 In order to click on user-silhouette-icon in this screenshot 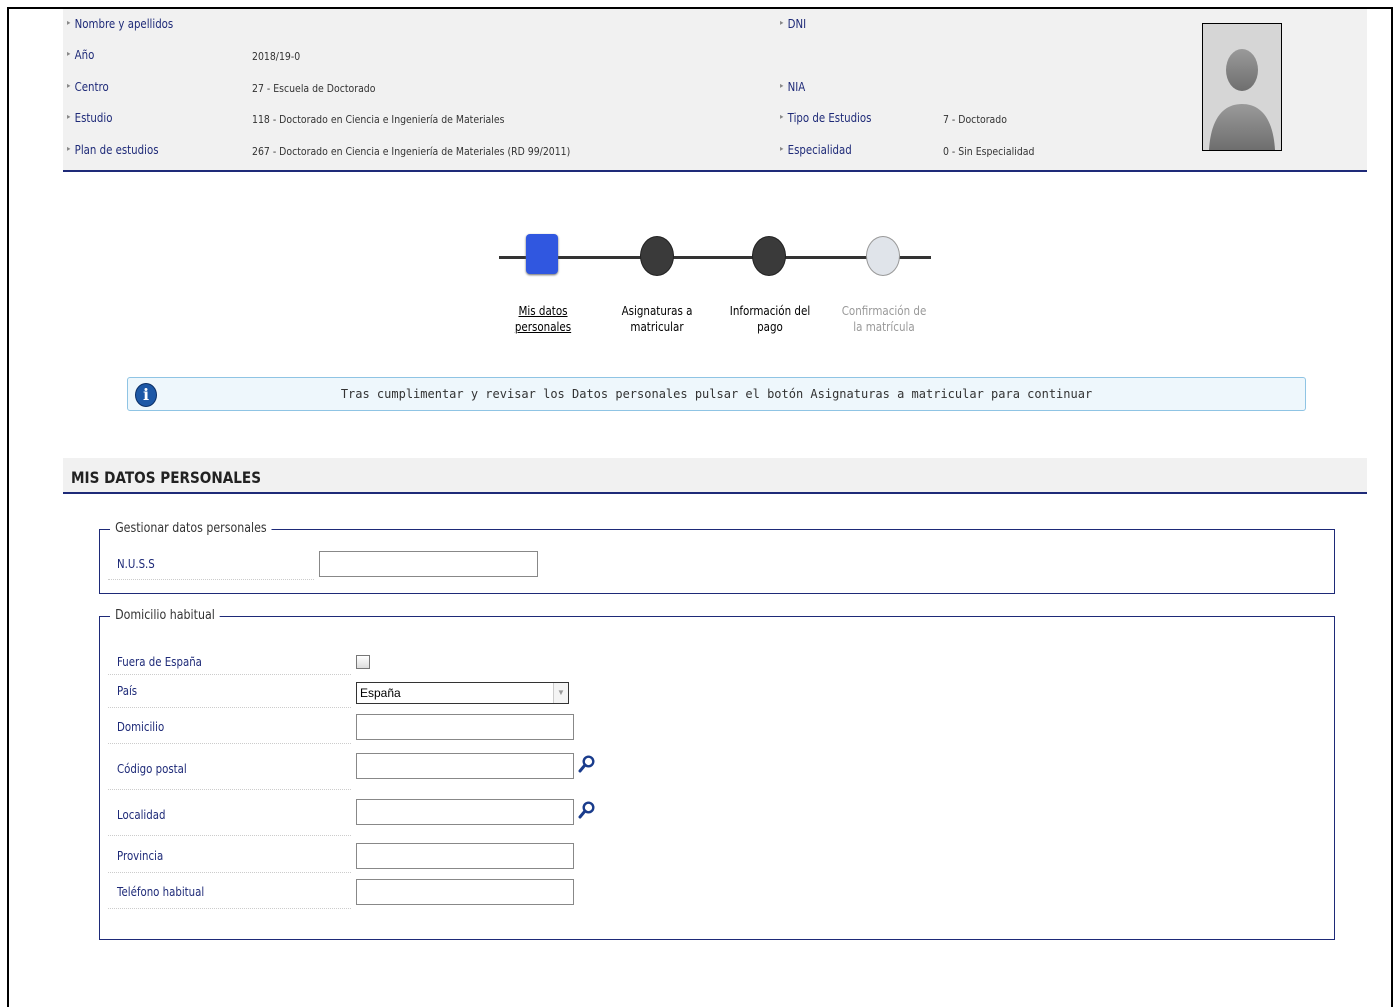, I will do `click(1242, 87)`.